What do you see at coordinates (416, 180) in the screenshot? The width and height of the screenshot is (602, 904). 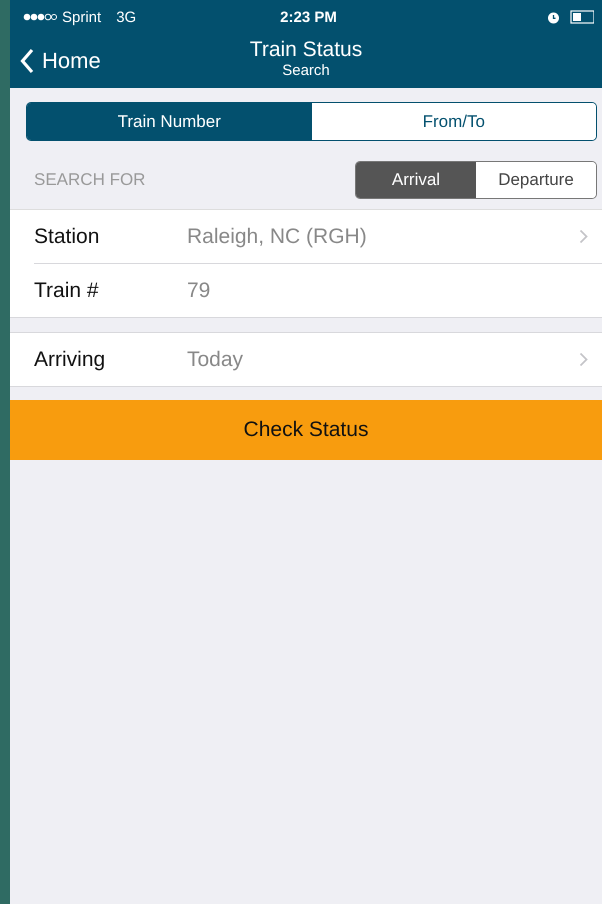 I see `segment-option: Arrival` at bounding box center [416, 180].